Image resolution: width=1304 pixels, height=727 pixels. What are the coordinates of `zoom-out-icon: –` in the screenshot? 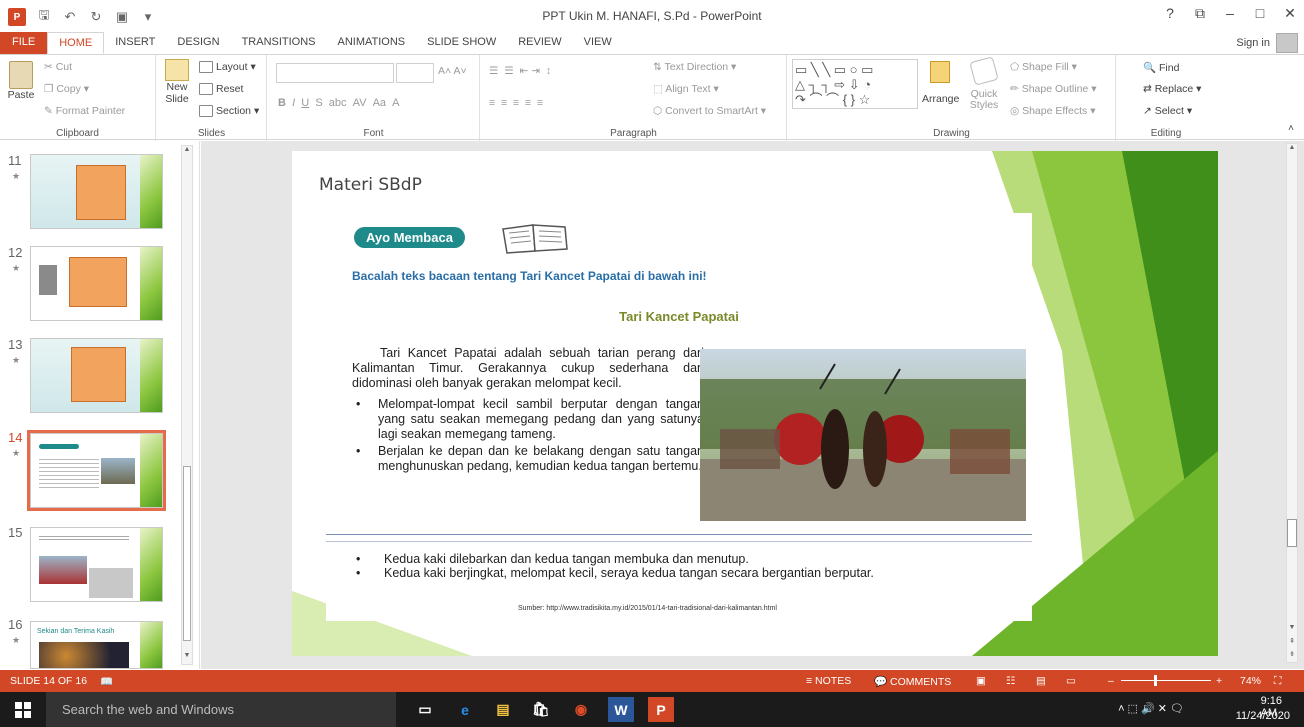 It's located at (1111, 681).